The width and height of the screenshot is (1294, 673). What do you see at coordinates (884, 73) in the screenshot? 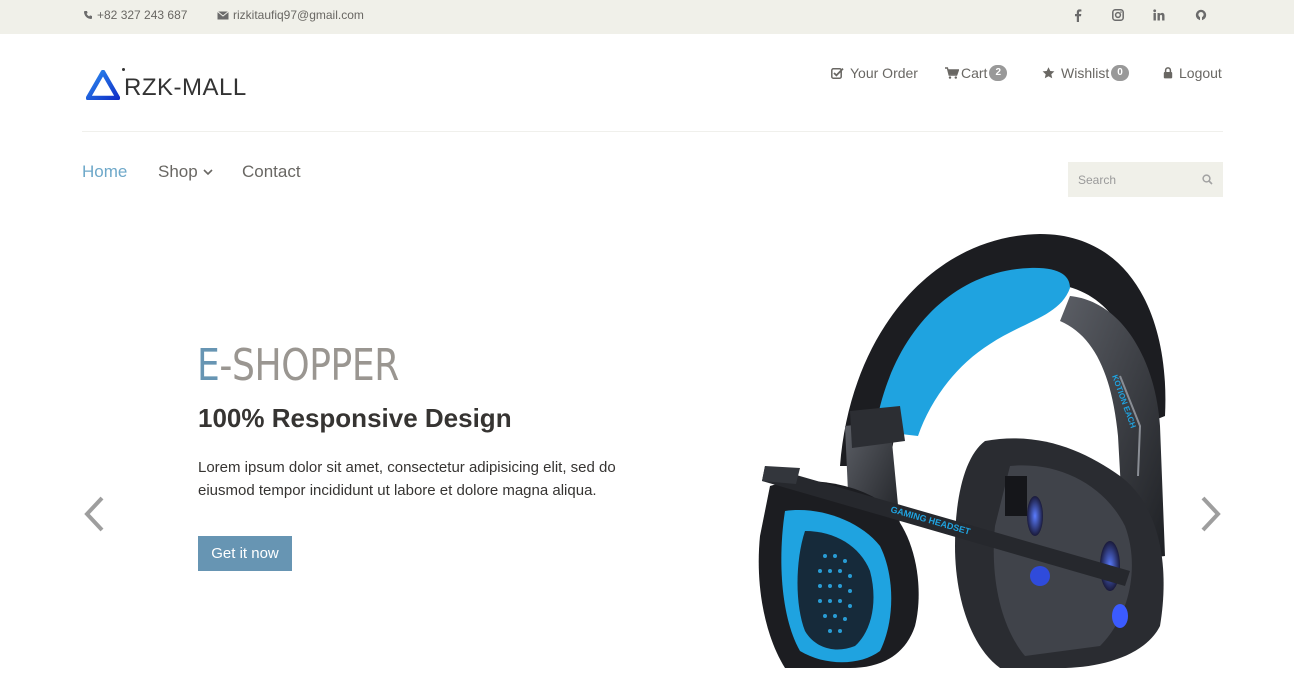
I see `your-order-label: Your Order` at bounding box center [884, 73].